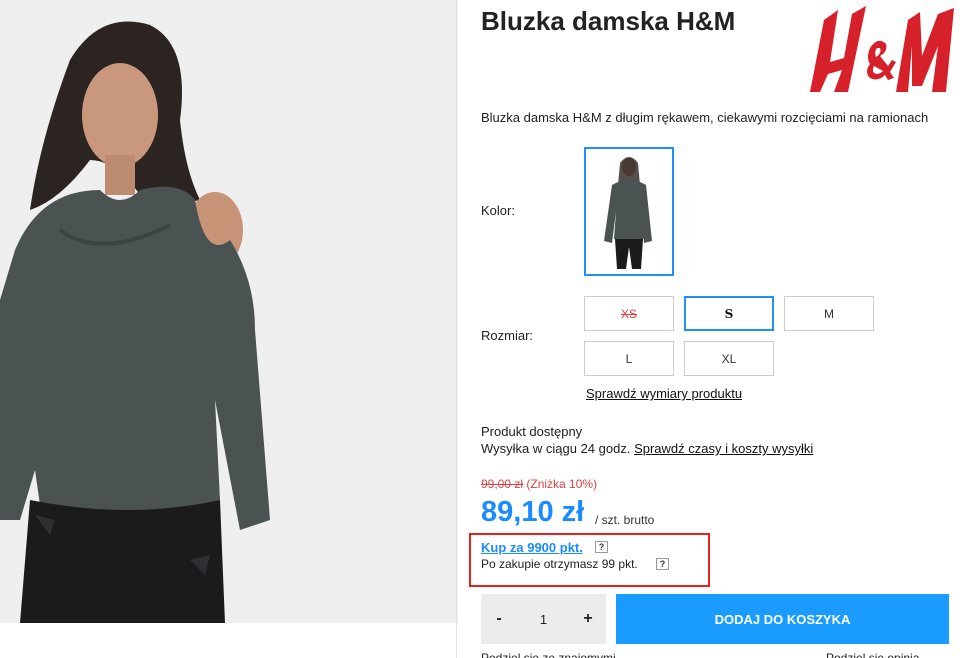 This screenshot has height=658, width=967. I want to click on share-friends-text: Podziel się ze znajomymi, so click(548, 654).